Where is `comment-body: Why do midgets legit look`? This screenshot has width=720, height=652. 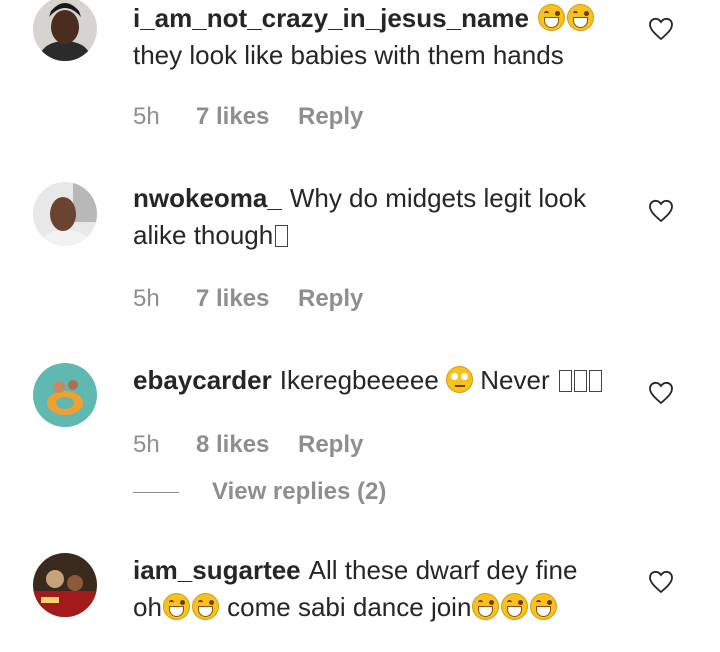 comment-body: Why do midgets legit look is located at coordinates (438, 198).